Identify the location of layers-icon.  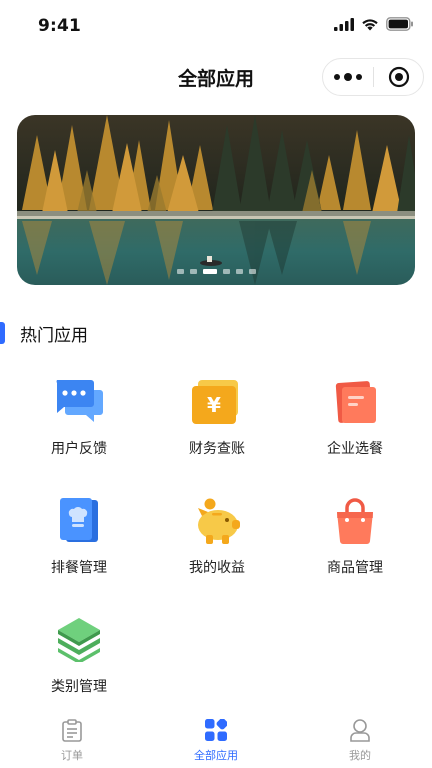
(79, 640).